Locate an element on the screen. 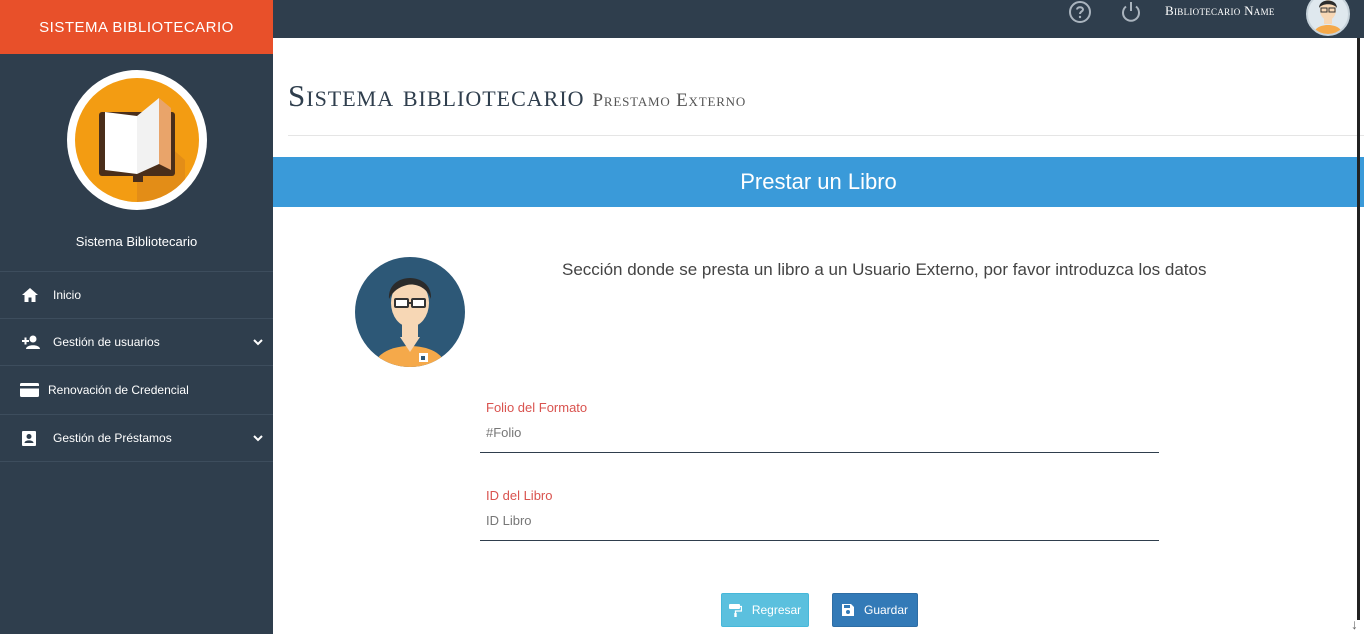  user-avatar is located at coordinates (1328, 18).